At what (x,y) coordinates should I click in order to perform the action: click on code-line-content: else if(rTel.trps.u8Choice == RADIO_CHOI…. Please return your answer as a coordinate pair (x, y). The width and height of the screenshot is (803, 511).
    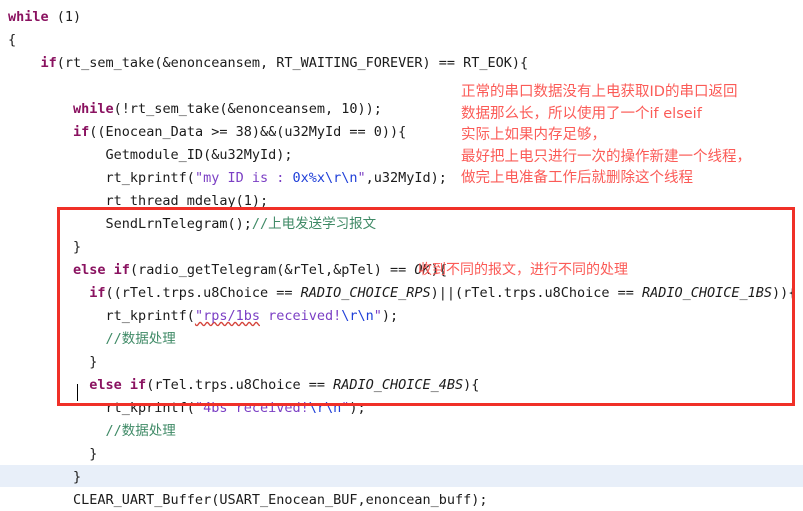
    Looking at the image, I should click on (239, 385).